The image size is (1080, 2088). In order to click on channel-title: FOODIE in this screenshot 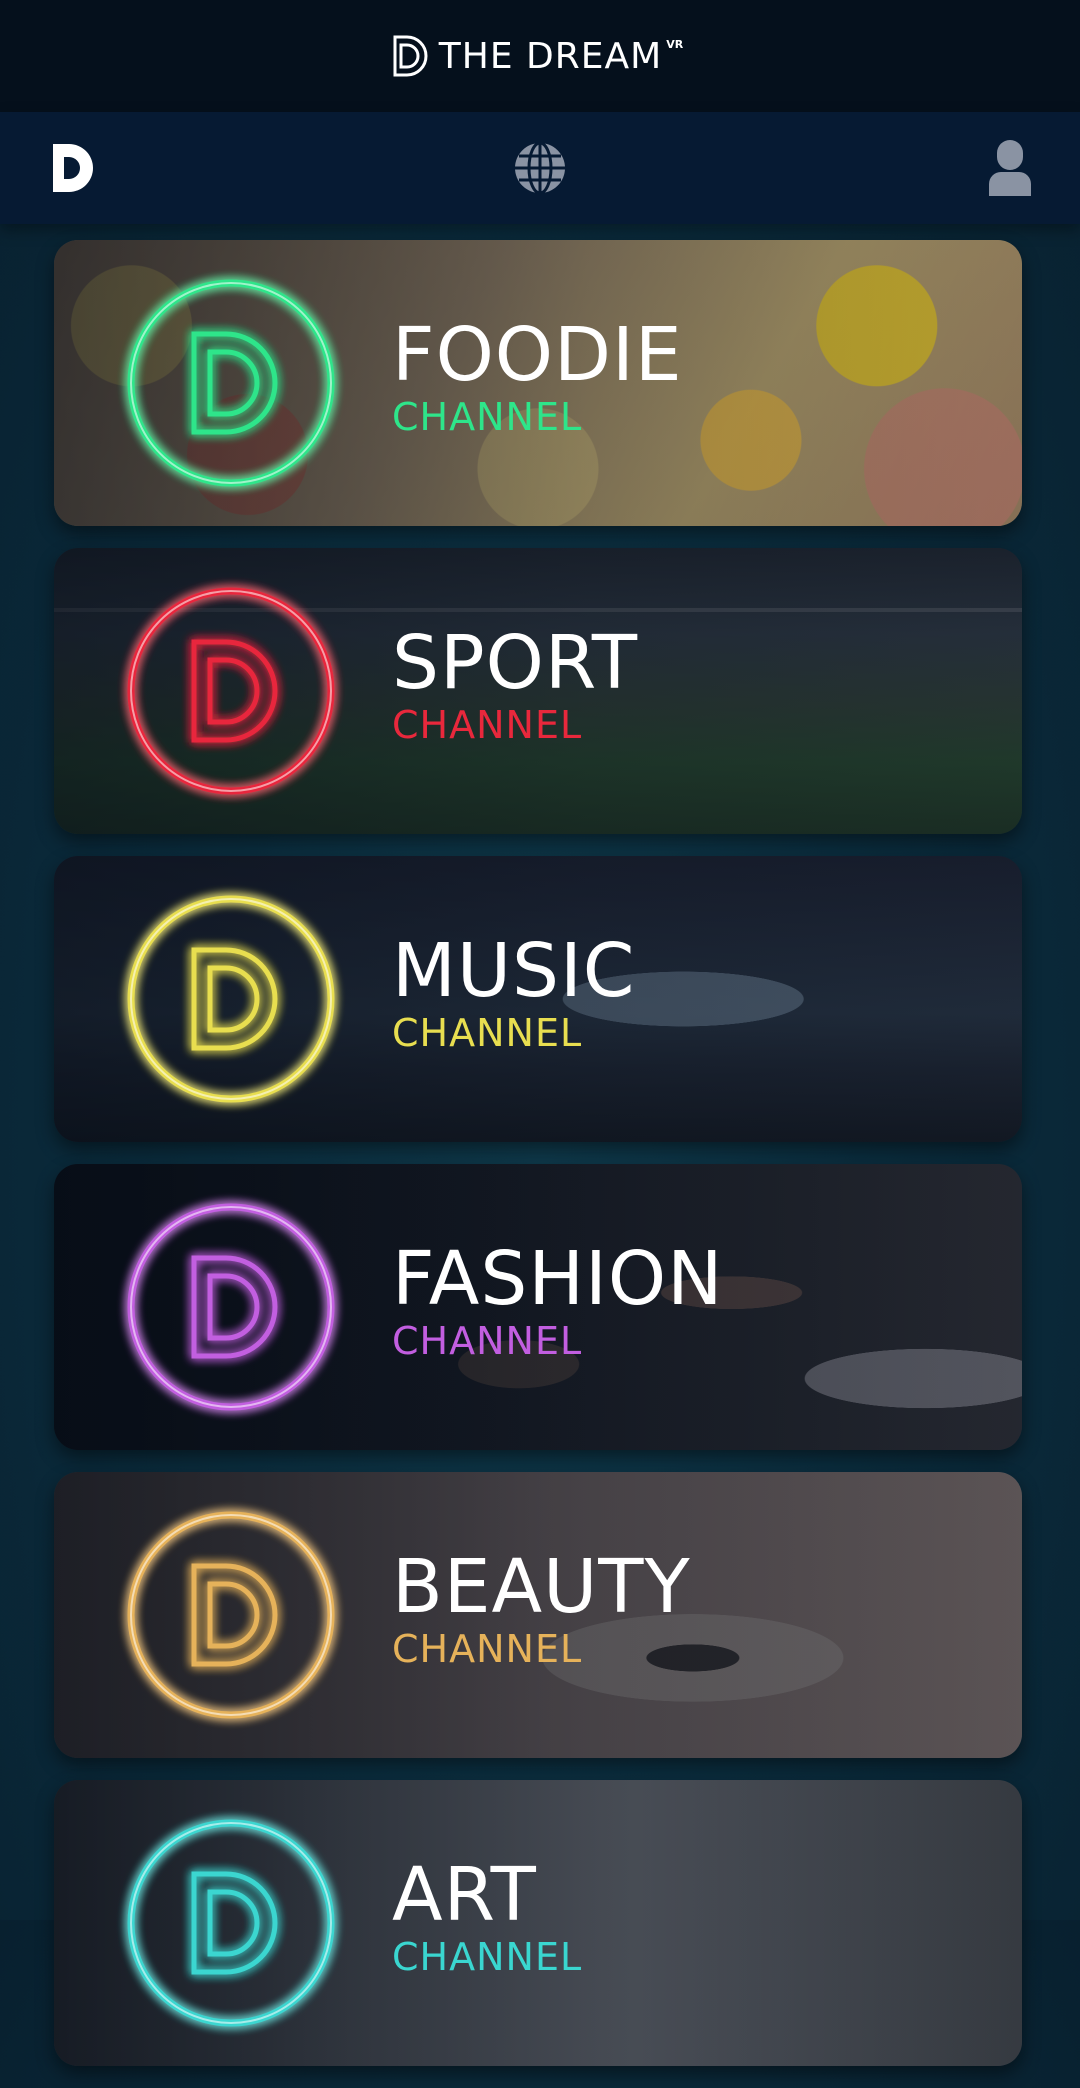, I will do `click(537, 355)`.